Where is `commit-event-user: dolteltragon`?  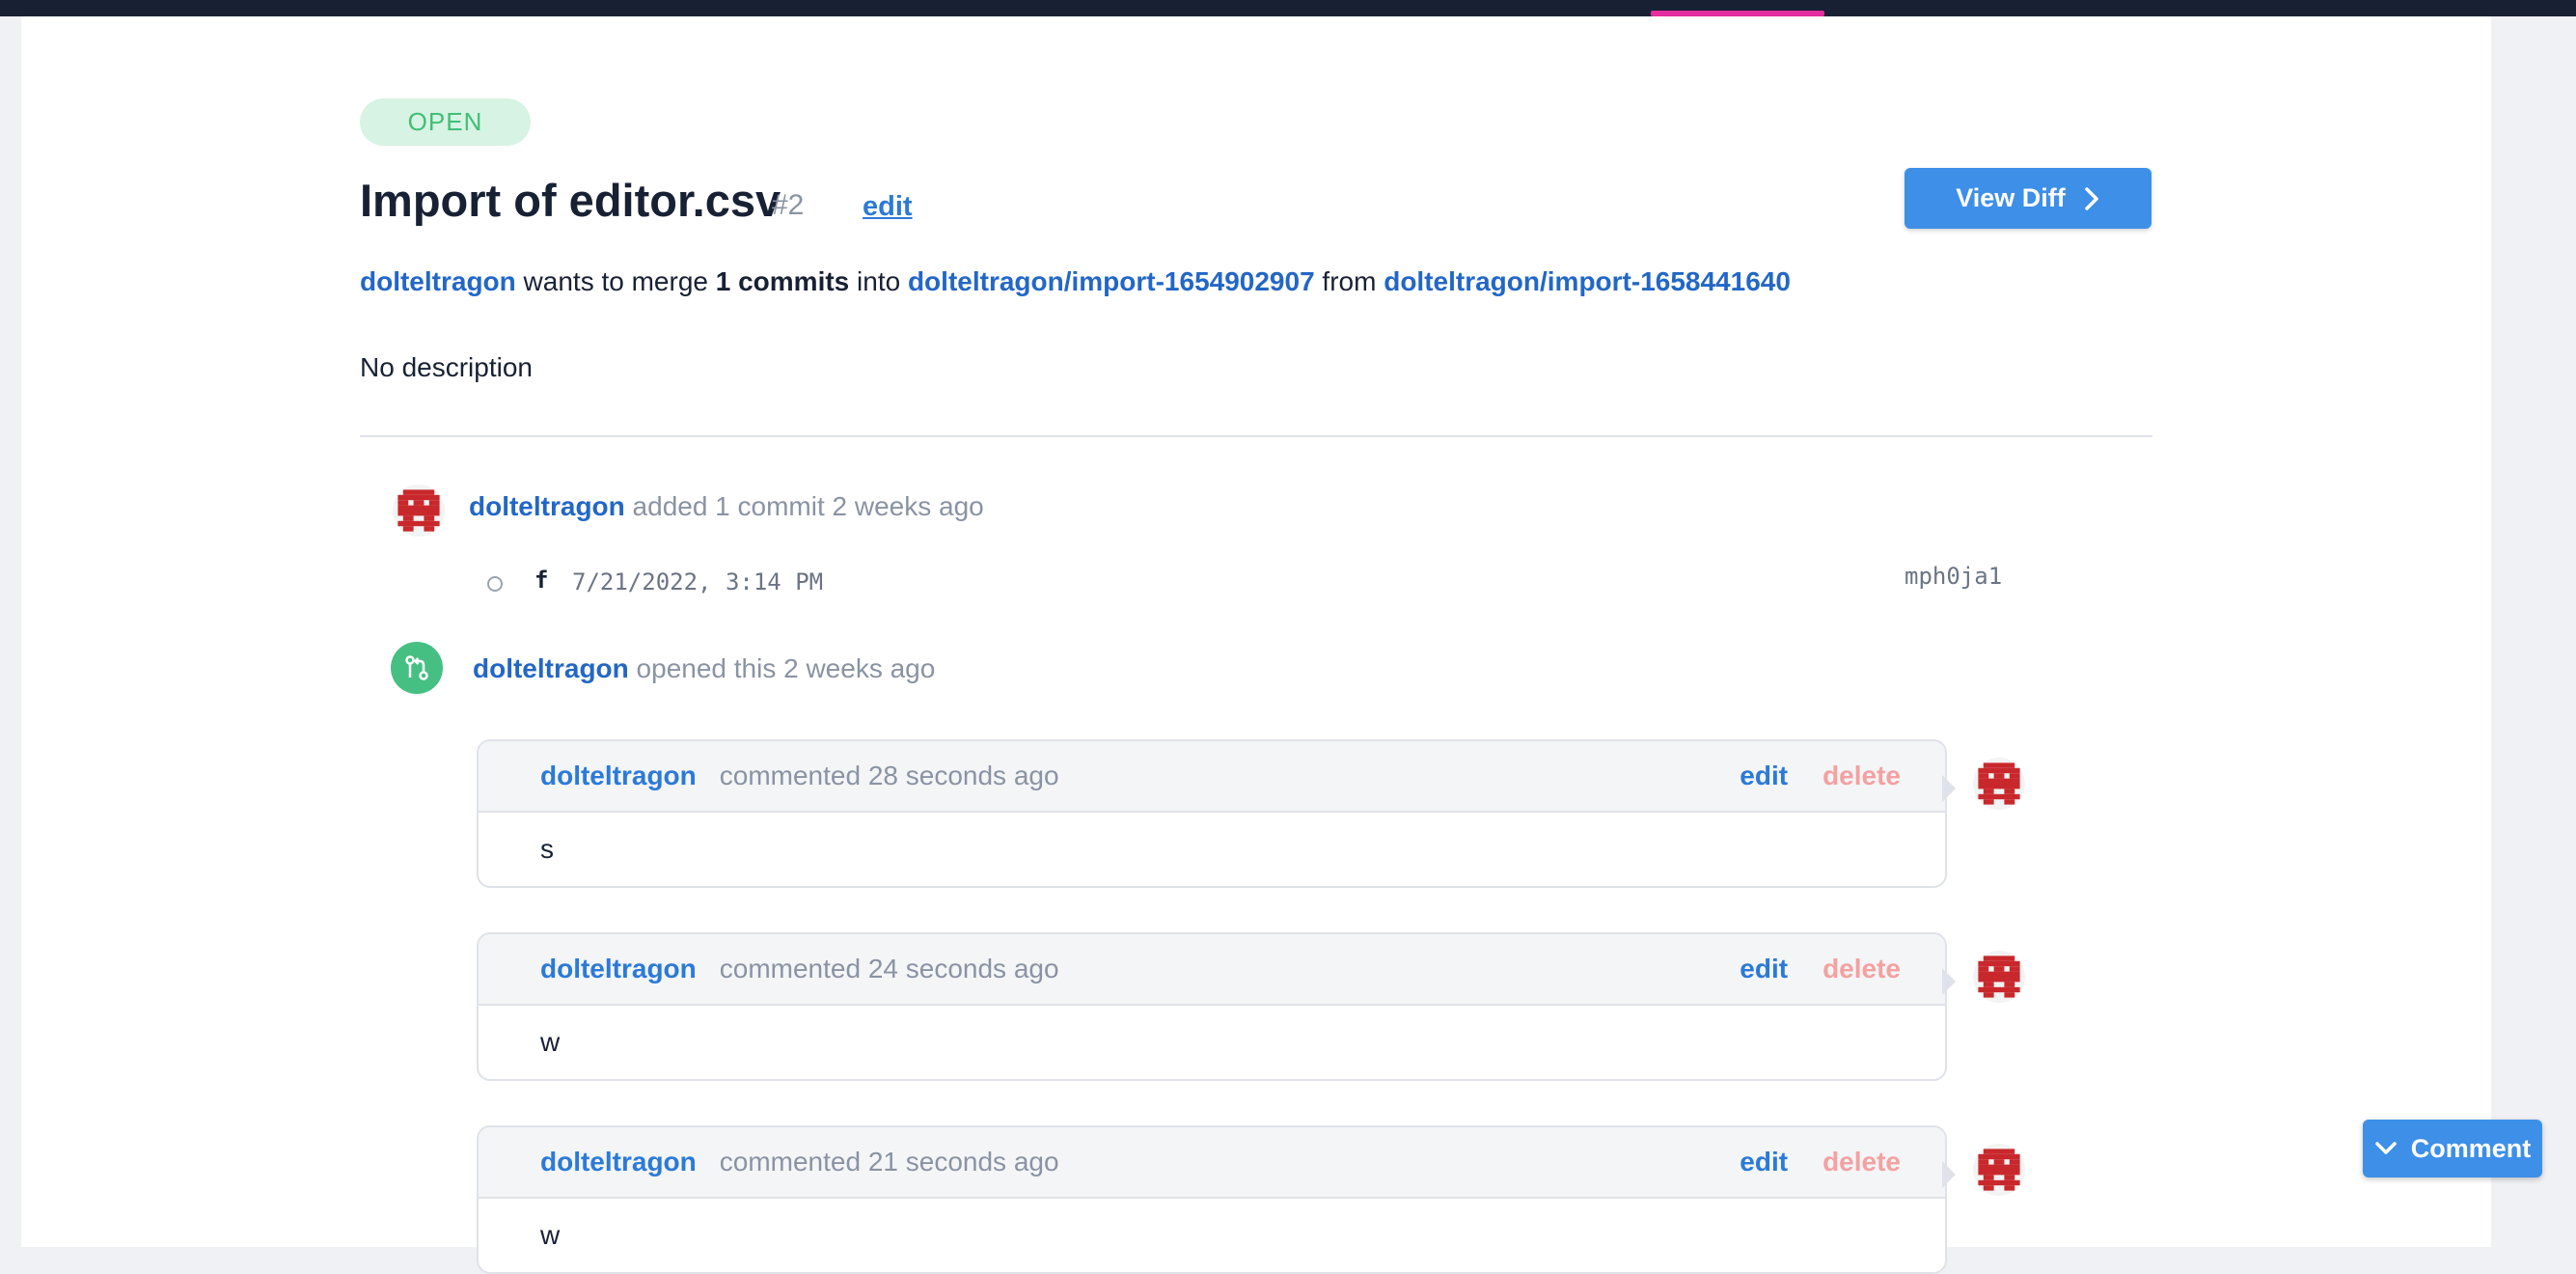
commit-event-user: dolteltragon is located at coordinates (547, 506).